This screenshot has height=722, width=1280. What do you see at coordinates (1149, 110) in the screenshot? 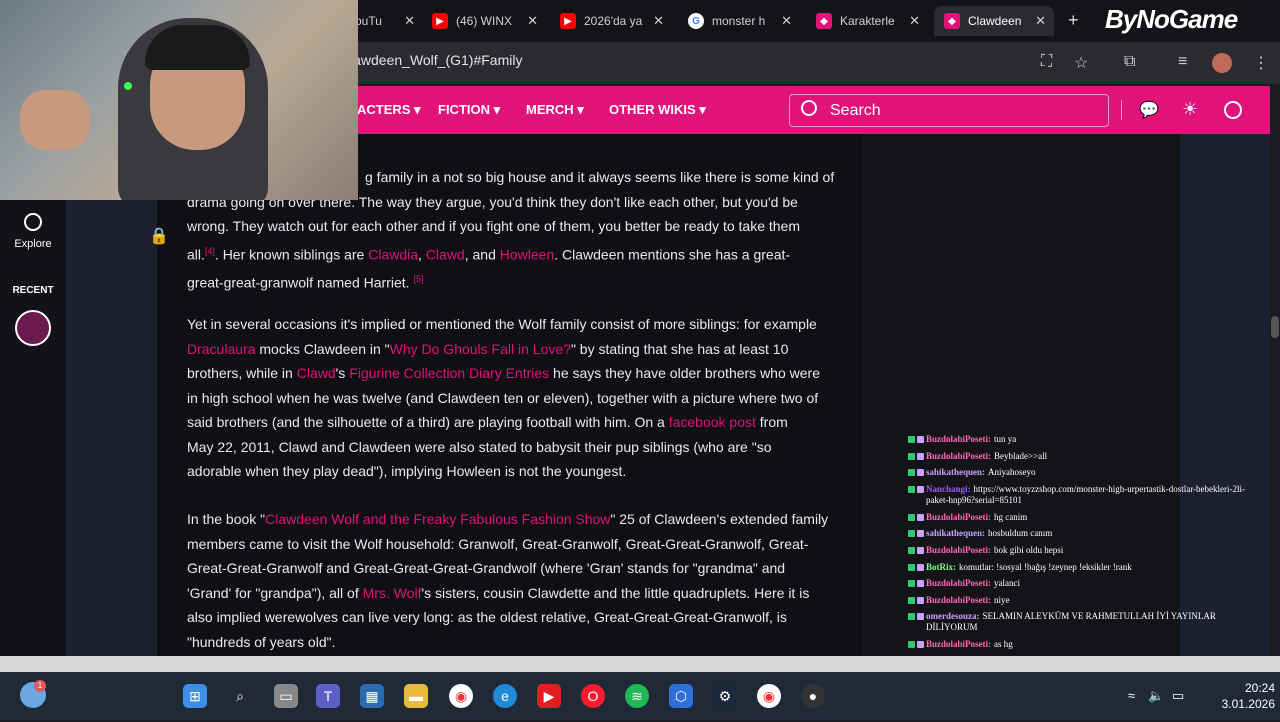
I see `discussions-icon: 💬` at bounding box center [1149, 110].